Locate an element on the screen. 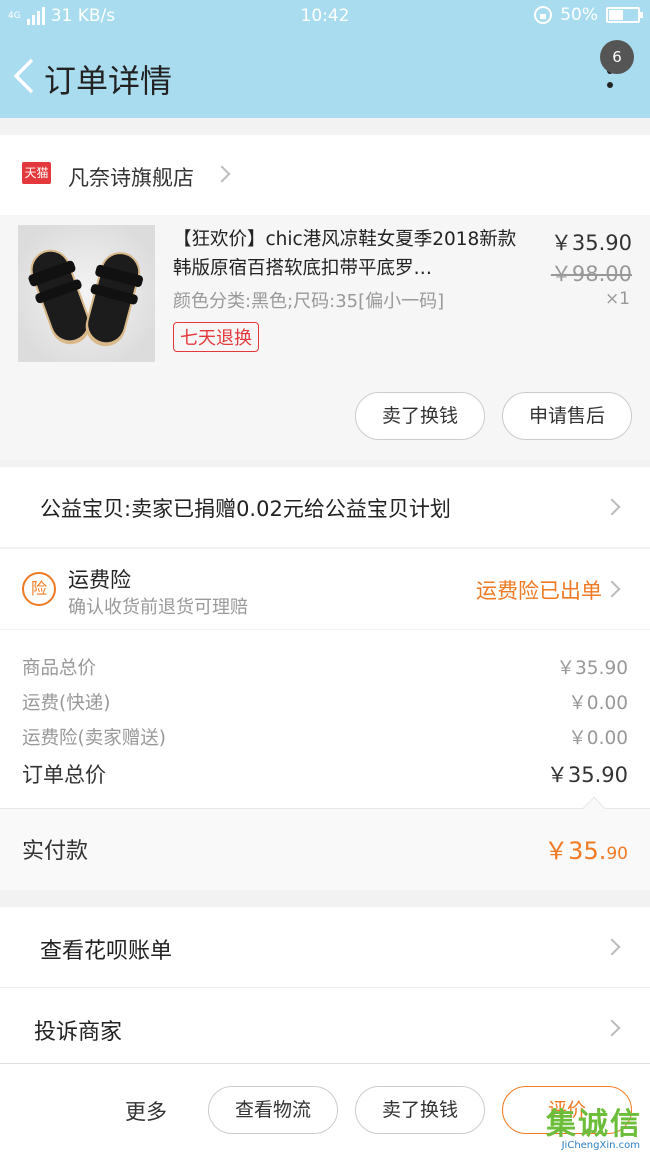  tmall-icon: 天猫 is located at coordinates (36, 173).